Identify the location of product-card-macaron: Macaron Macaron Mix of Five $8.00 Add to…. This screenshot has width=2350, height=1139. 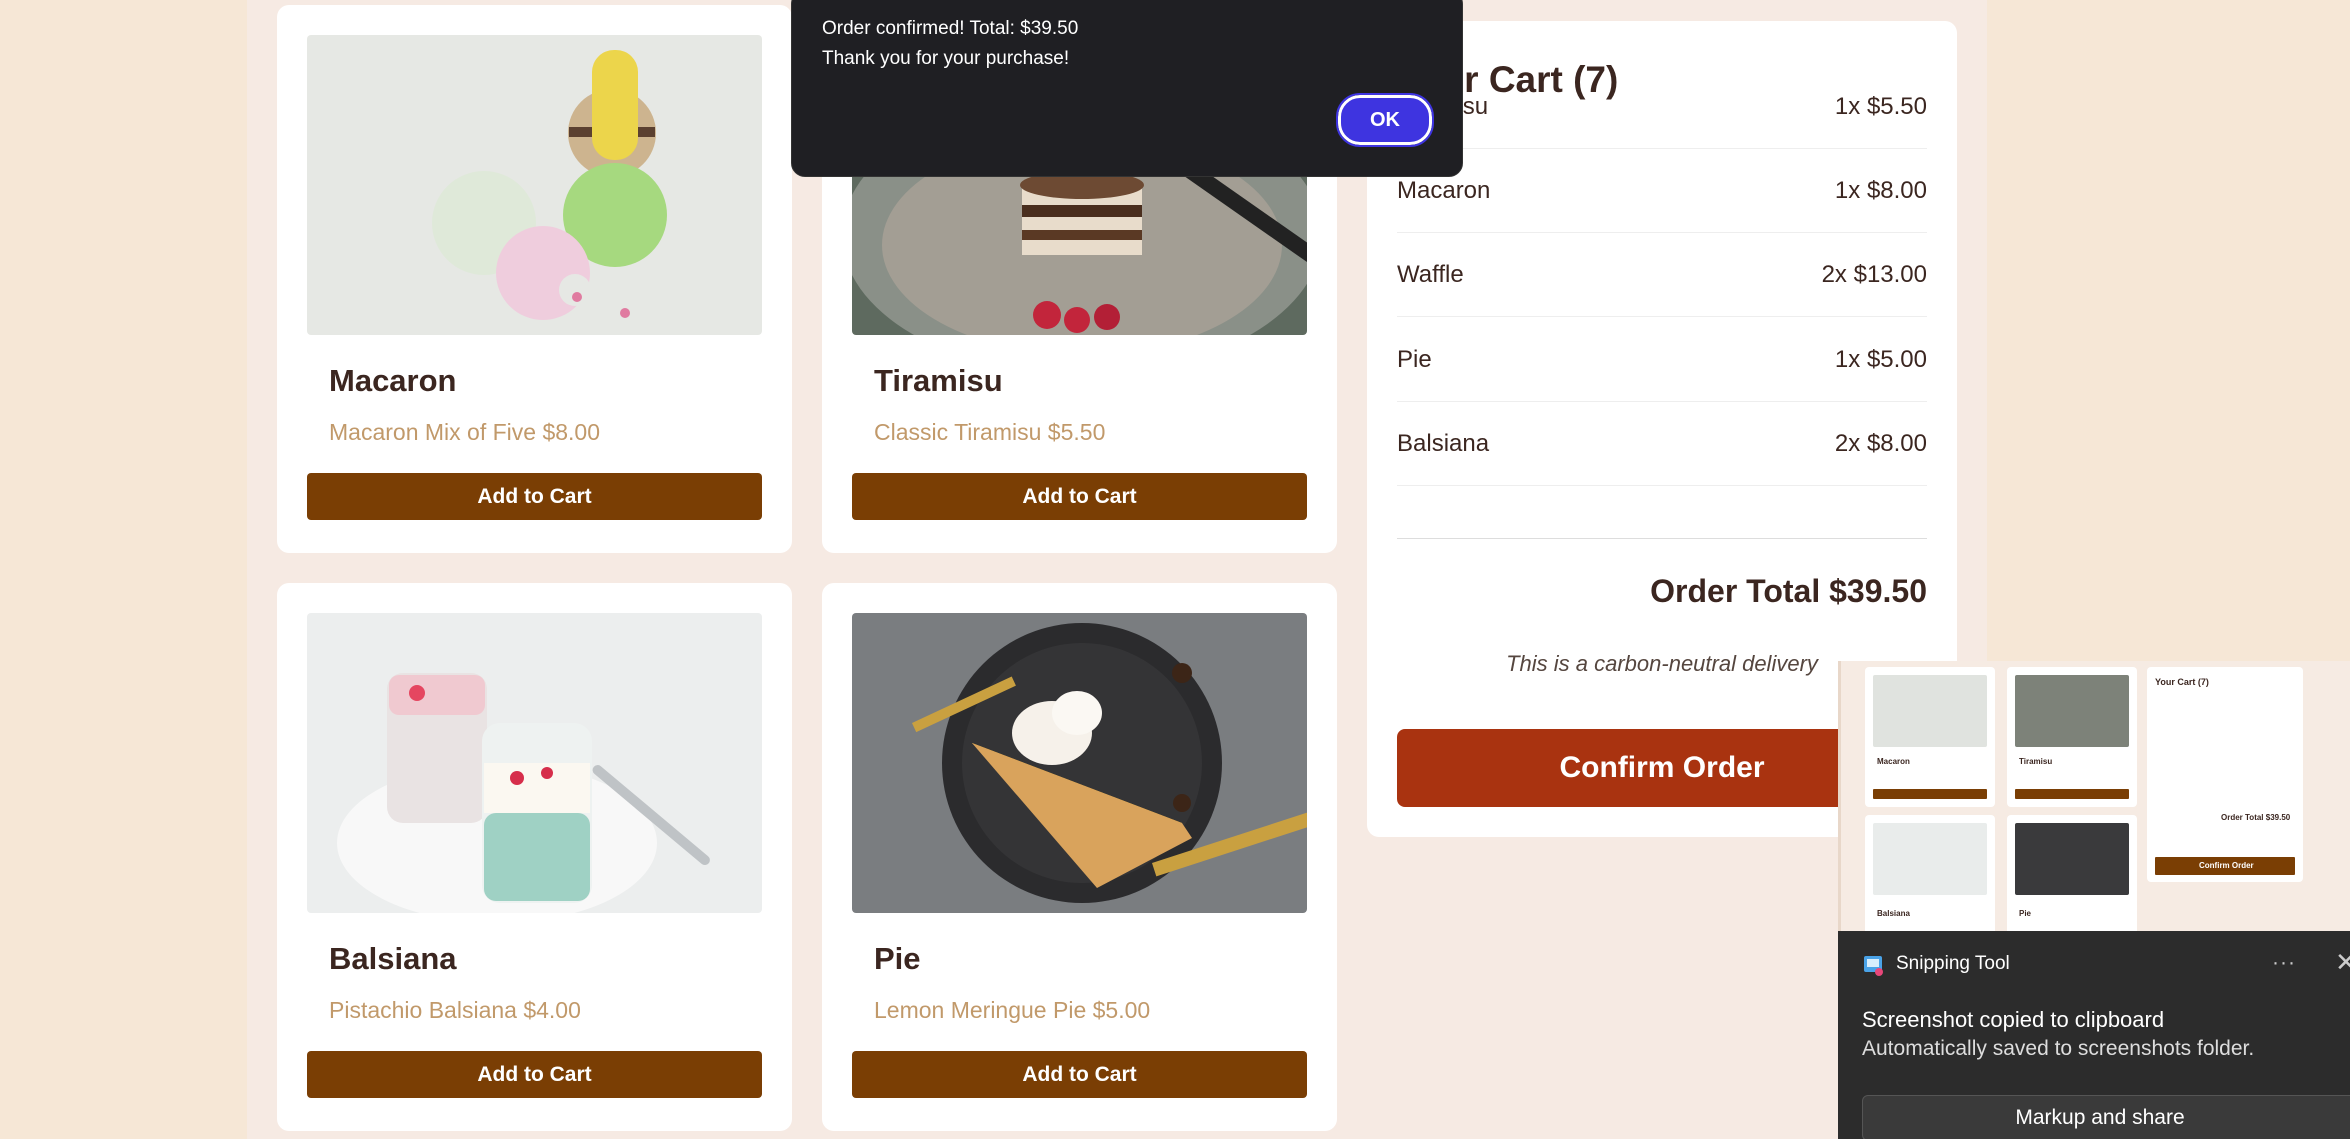
(534, 279).